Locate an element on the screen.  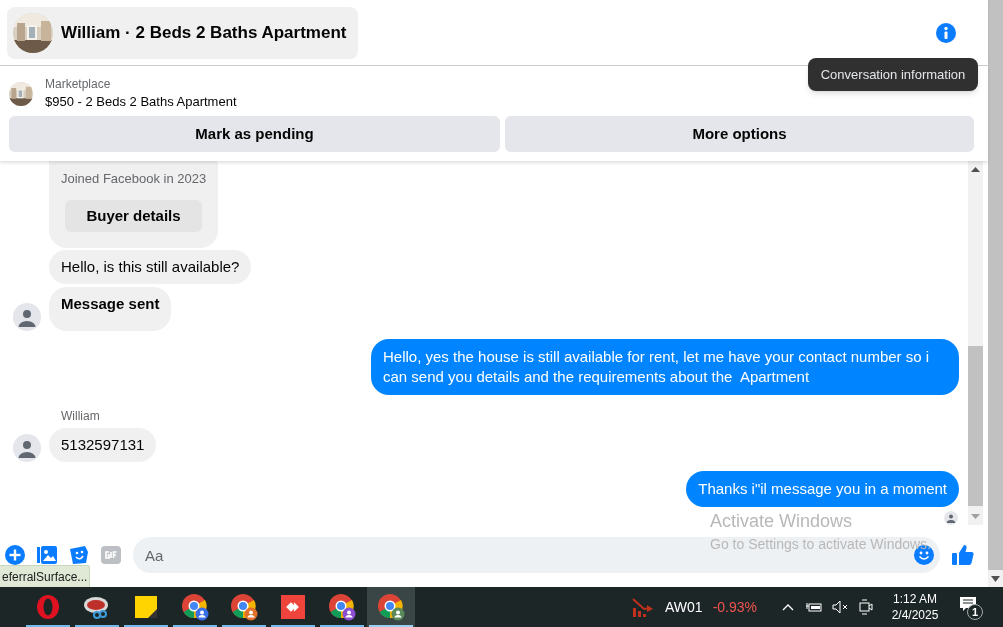
listing-label: Marketplace is located at coordinates (78, 84).